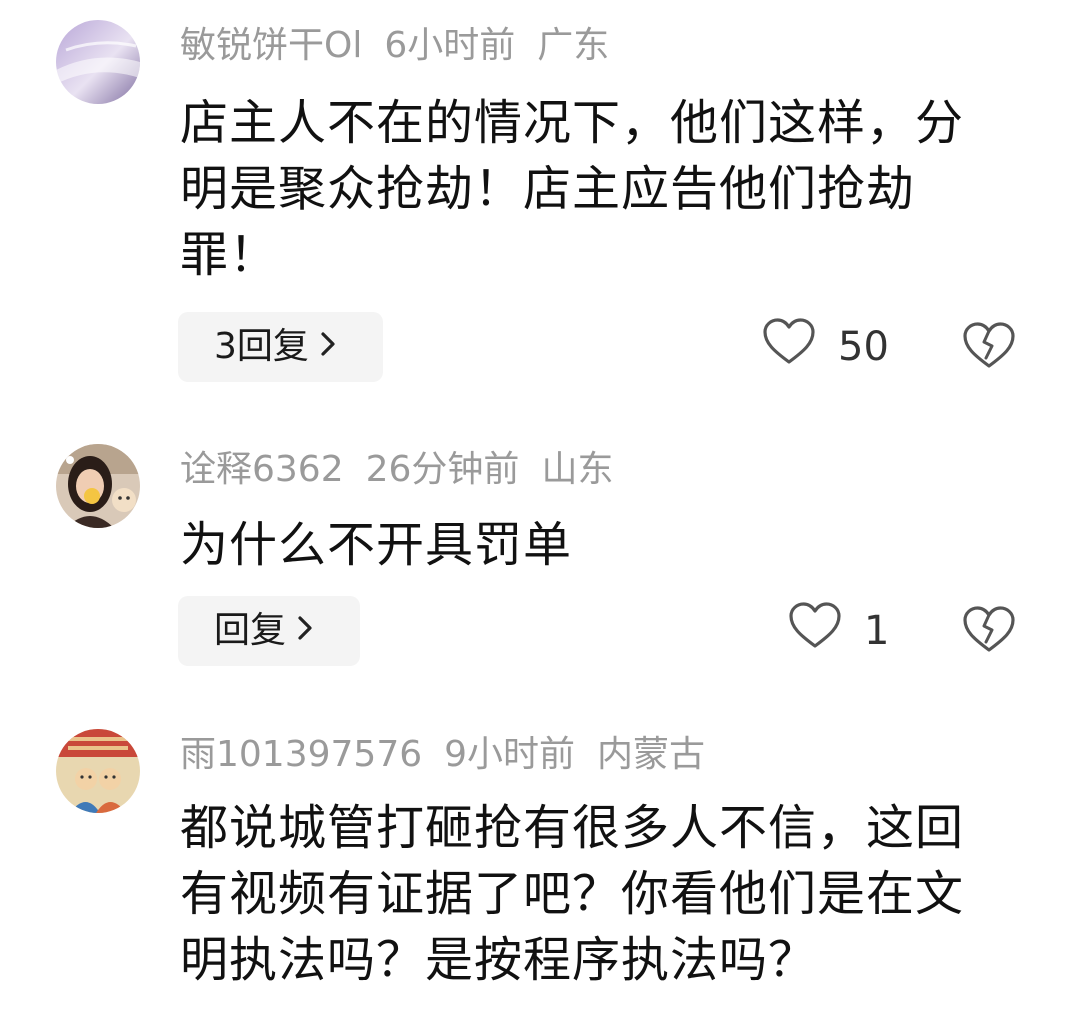 The width and height of the screenshot is (1079, 1016). I want to click on timestamp: 9小时前, so click(510, 754).